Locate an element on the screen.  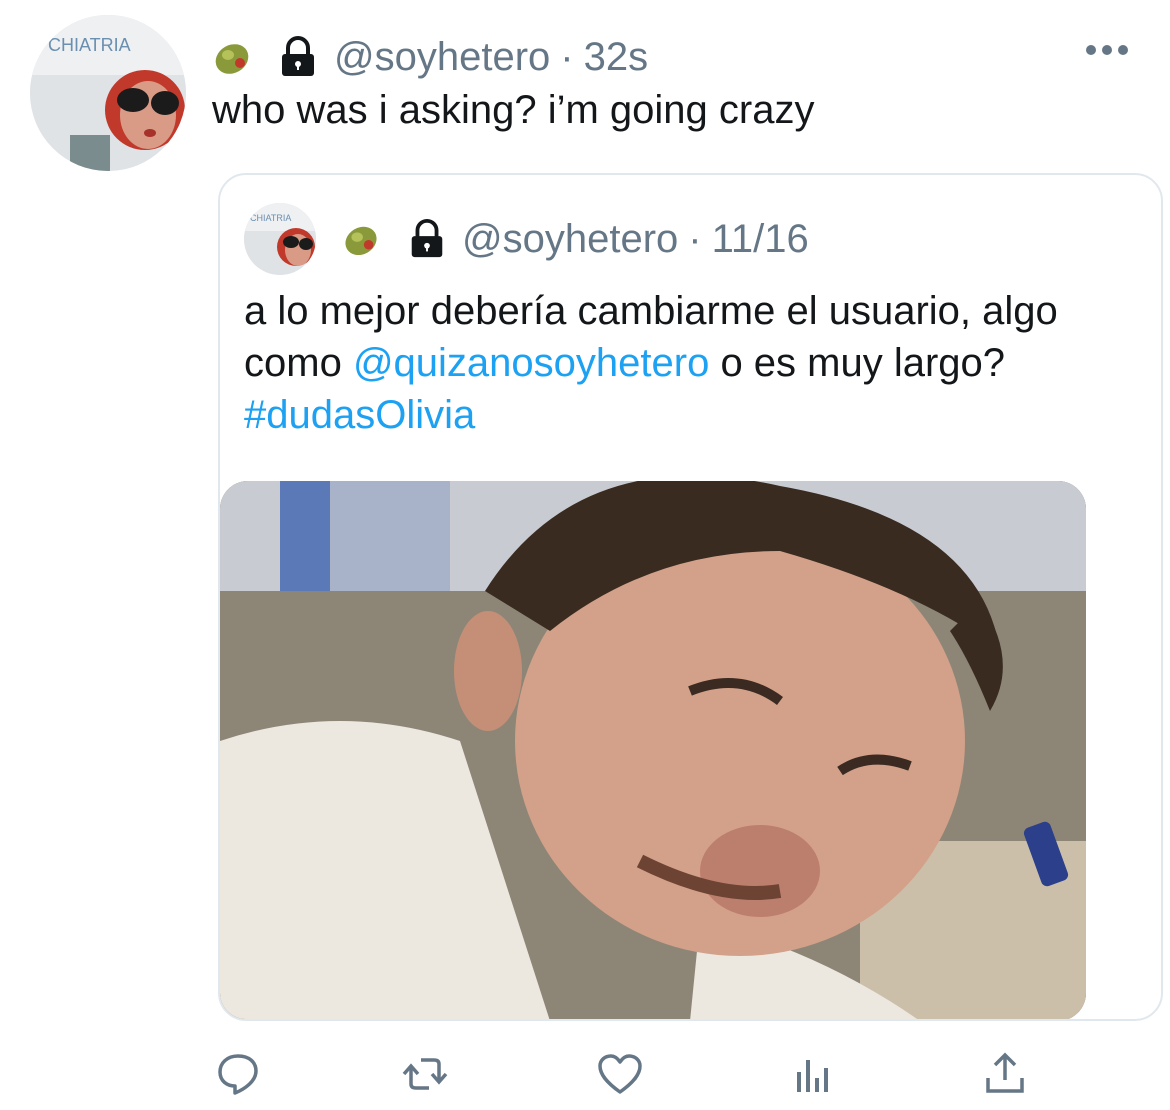
tweet-header: @soyhetero · 32s is located at coordinates (429, 57).